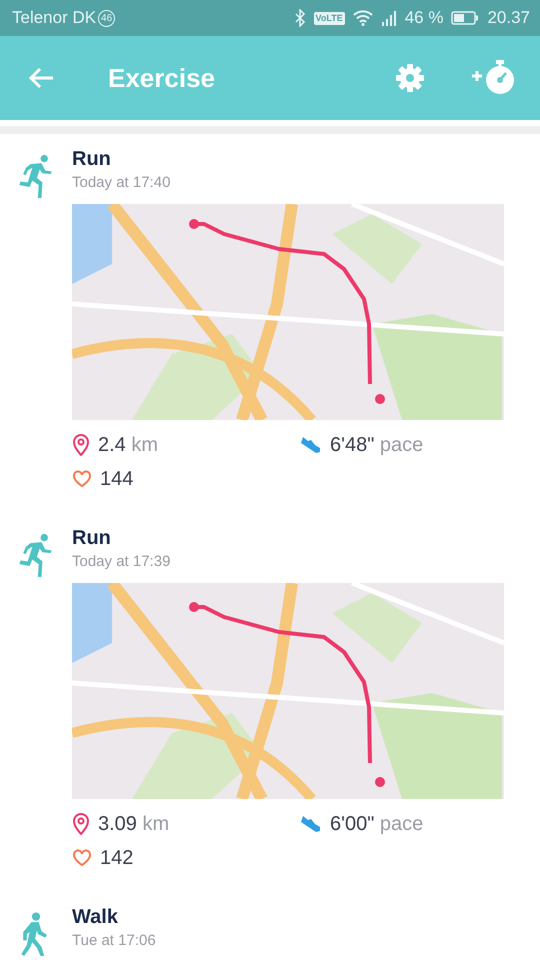 The image size is (540, 960). I want to click on clock-time: 20.37, so click(508, 18).